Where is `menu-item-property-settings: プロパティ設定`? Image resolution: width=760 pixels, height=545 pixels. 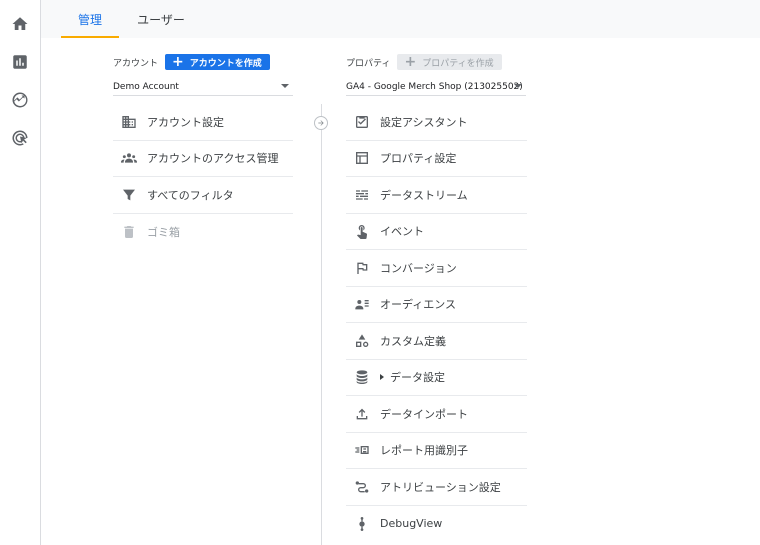 menu-item-property-settings: プロパティ設定 is located at coordinates (436, 159).